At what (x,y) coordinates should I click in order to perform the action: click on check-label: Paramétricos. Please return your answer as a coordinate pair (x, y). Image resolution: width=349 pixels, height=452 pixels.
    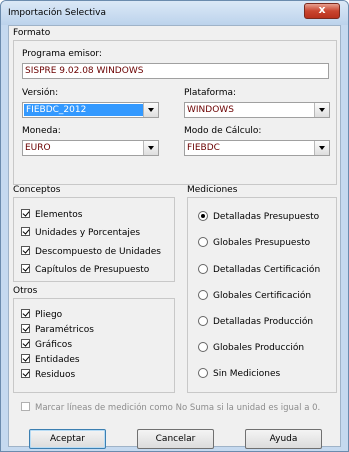
    Looking at the image, I should click on (64, 330).